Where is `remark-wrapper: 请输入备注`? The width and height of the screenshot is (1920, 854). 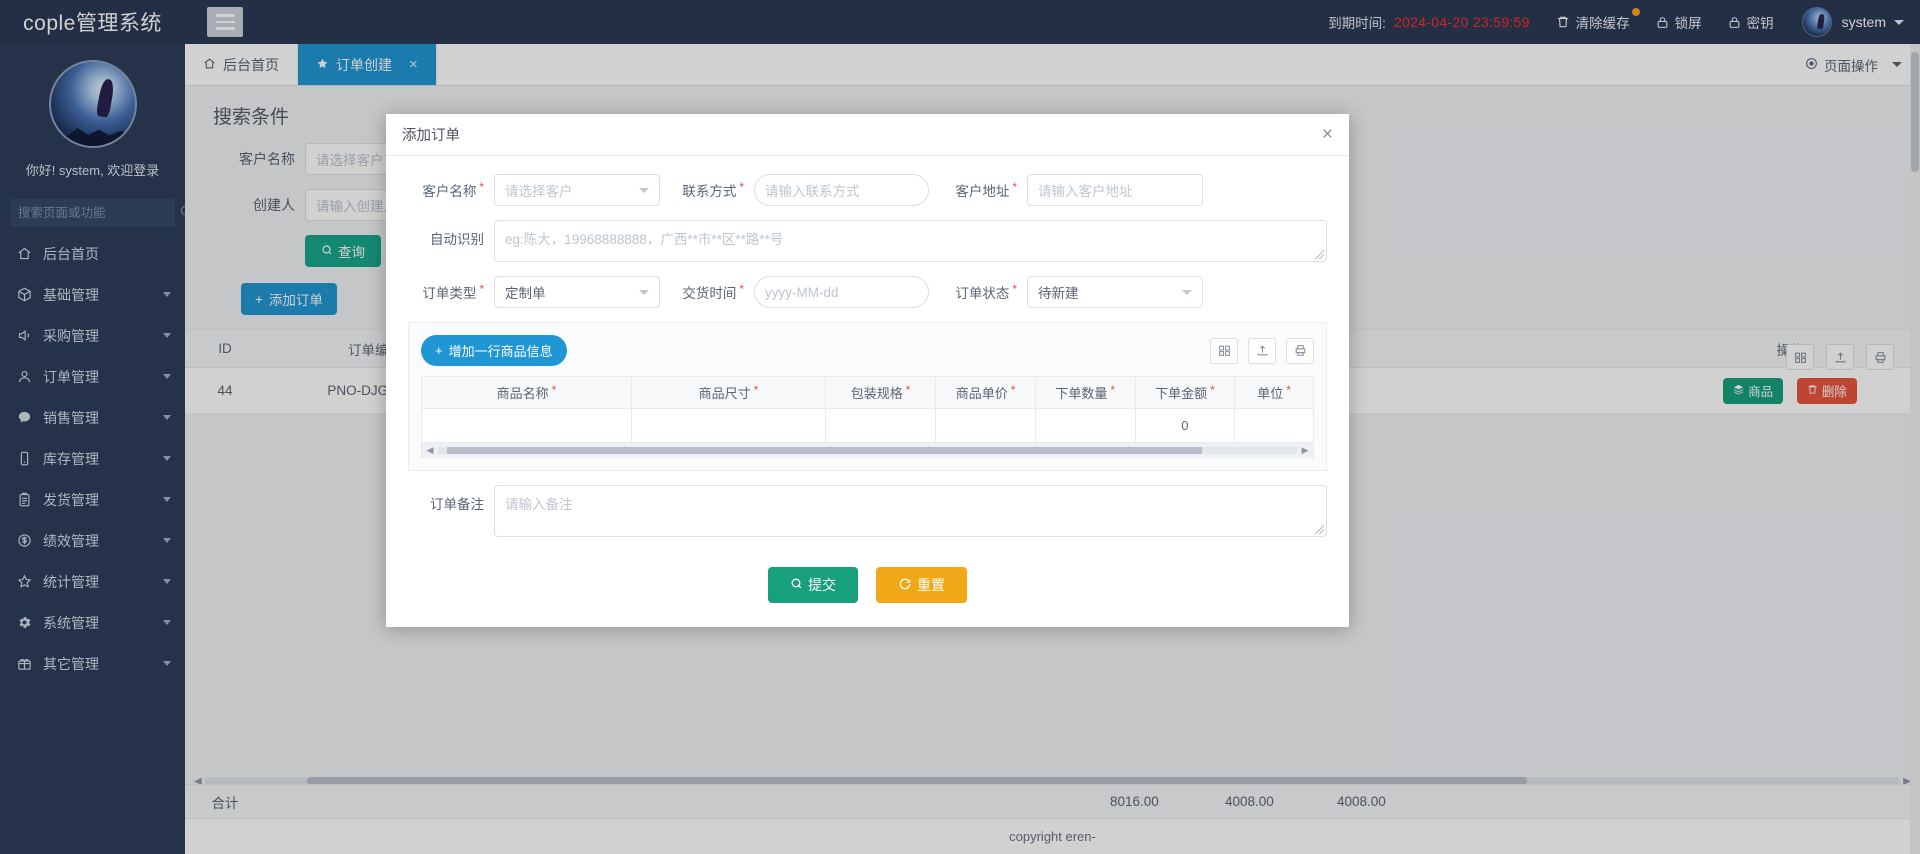
remark-wrapper: 请输入备注 is located at coordinates (910, 511).